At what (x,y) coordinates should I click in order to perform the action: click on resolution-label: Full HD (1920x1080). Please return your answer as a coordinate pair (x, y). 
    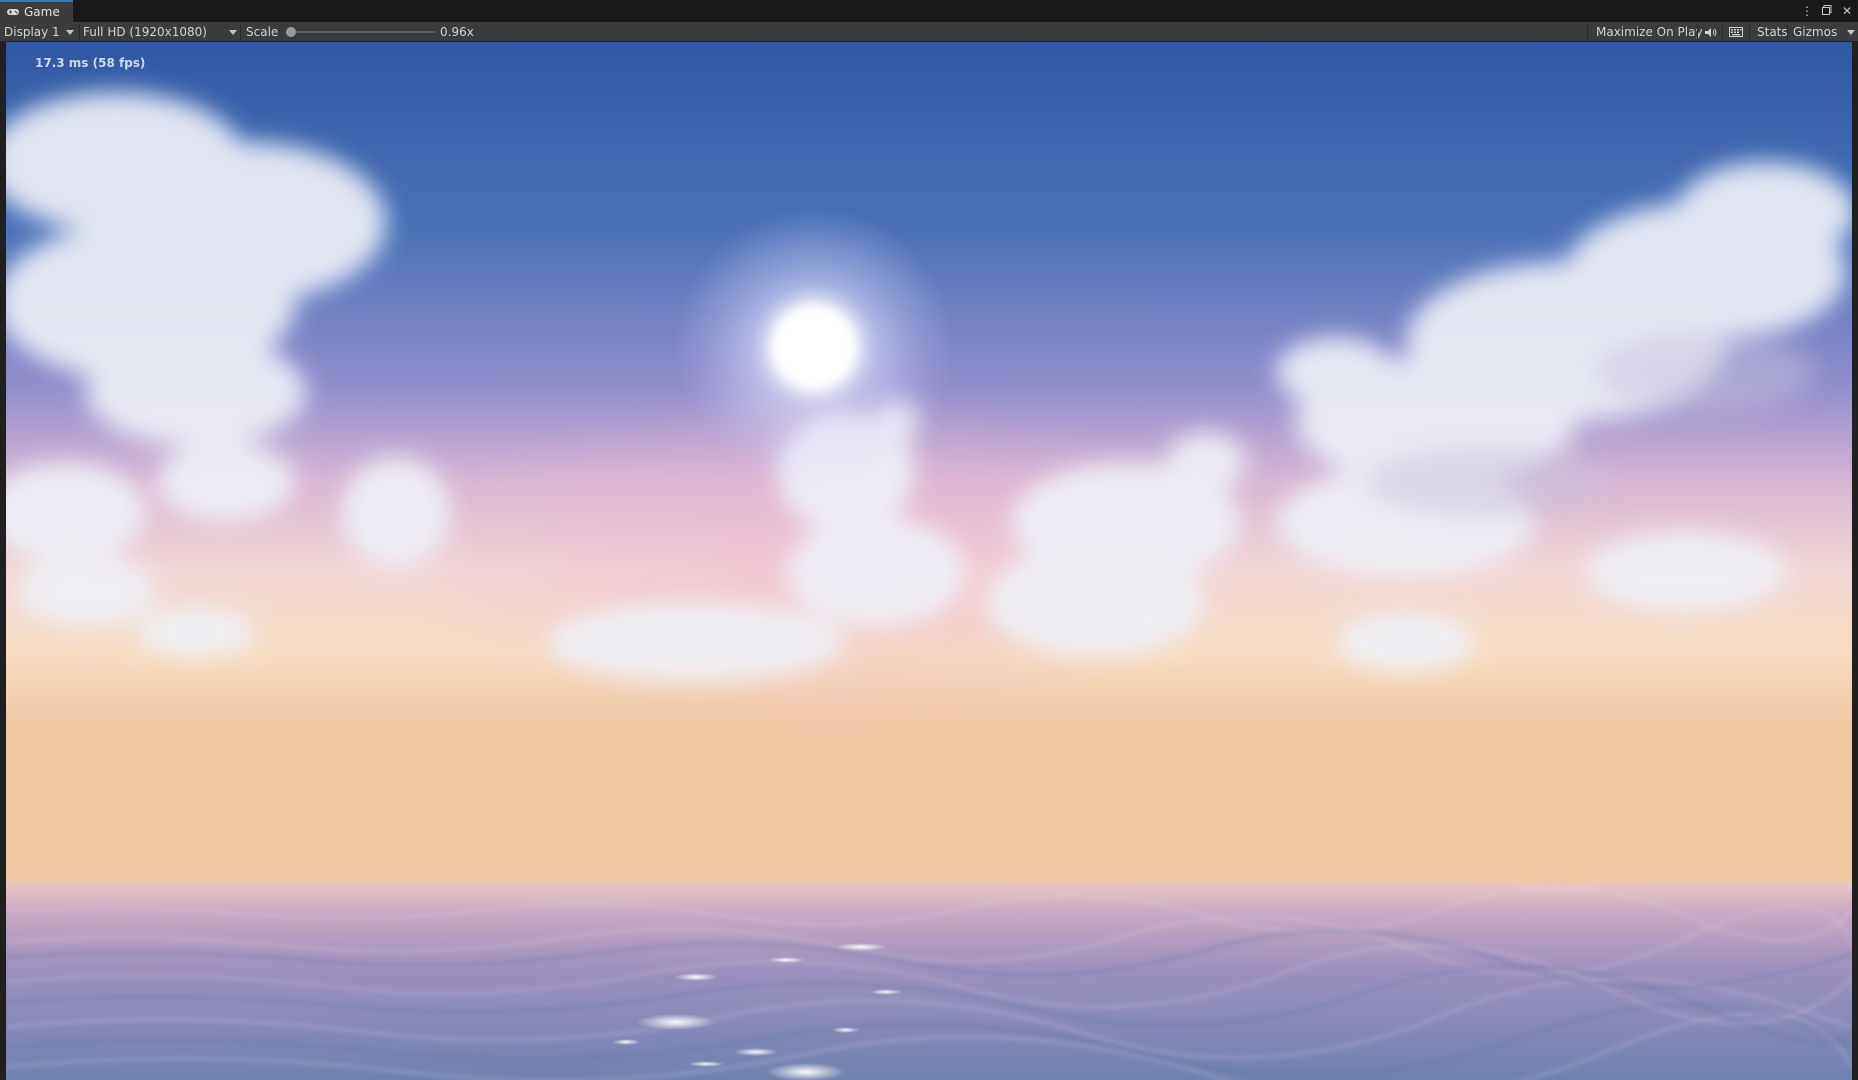
    Looking at the image, I should click on (145, 32).